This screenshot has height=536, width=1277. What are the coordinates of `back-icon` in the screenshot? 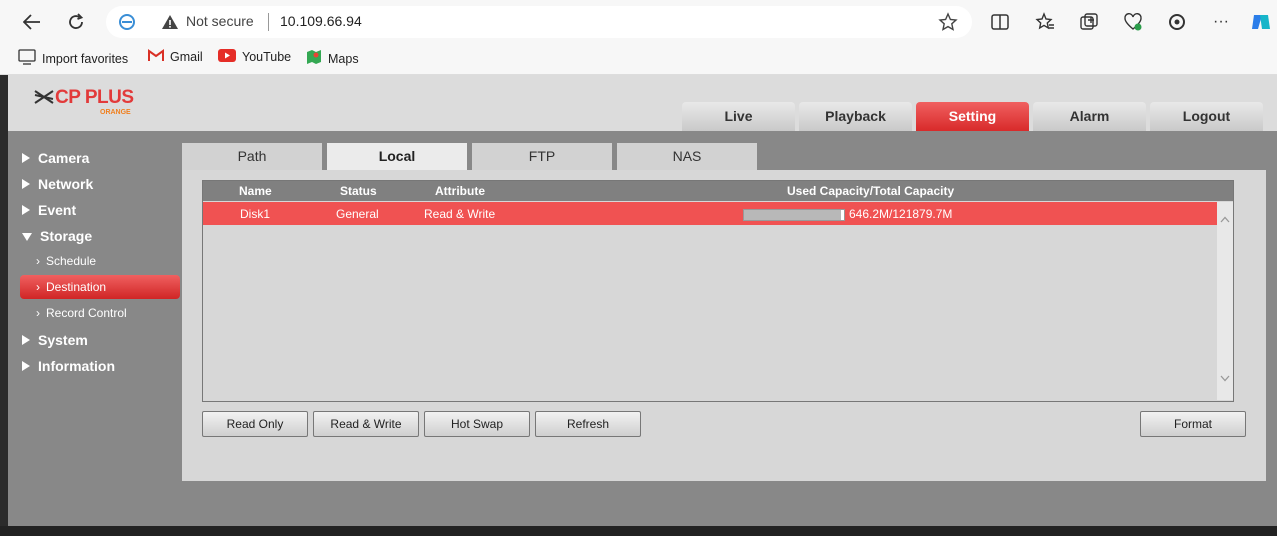 It's located at (32, 22).